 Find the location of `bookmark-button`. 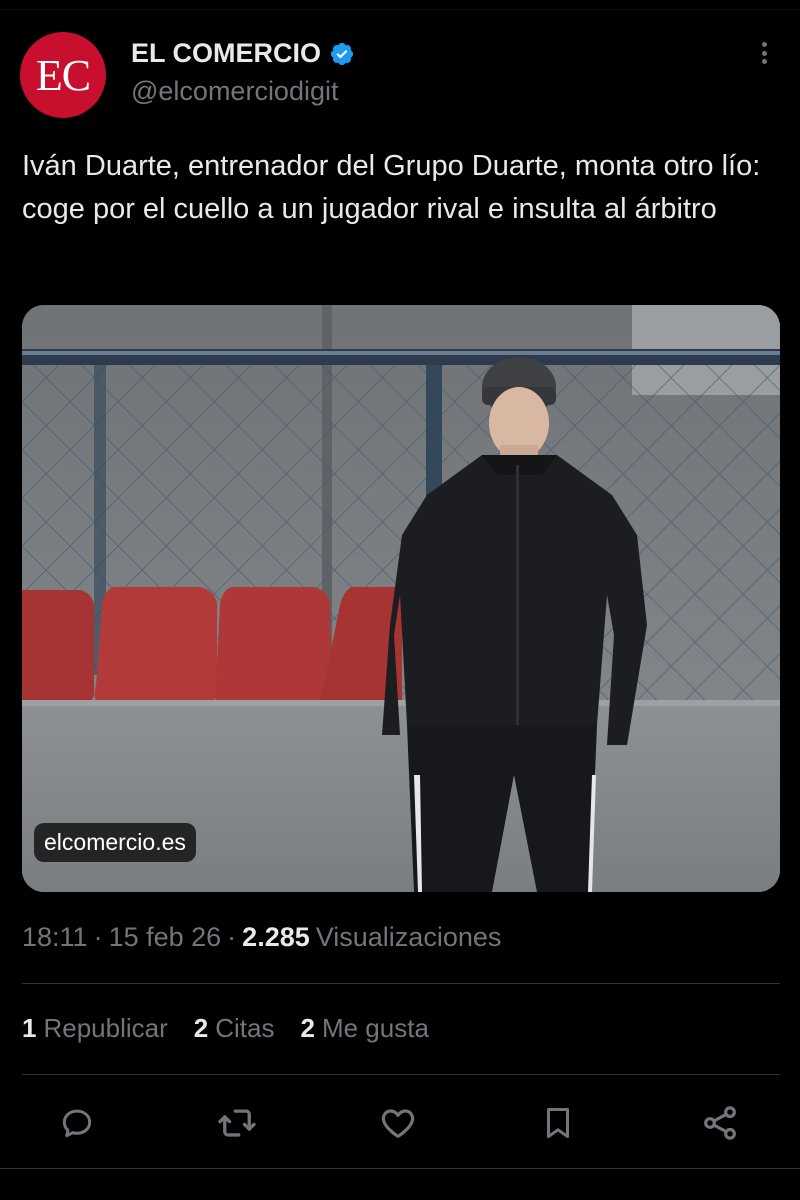

bookmark-button is located at coordinates (558, 1123).